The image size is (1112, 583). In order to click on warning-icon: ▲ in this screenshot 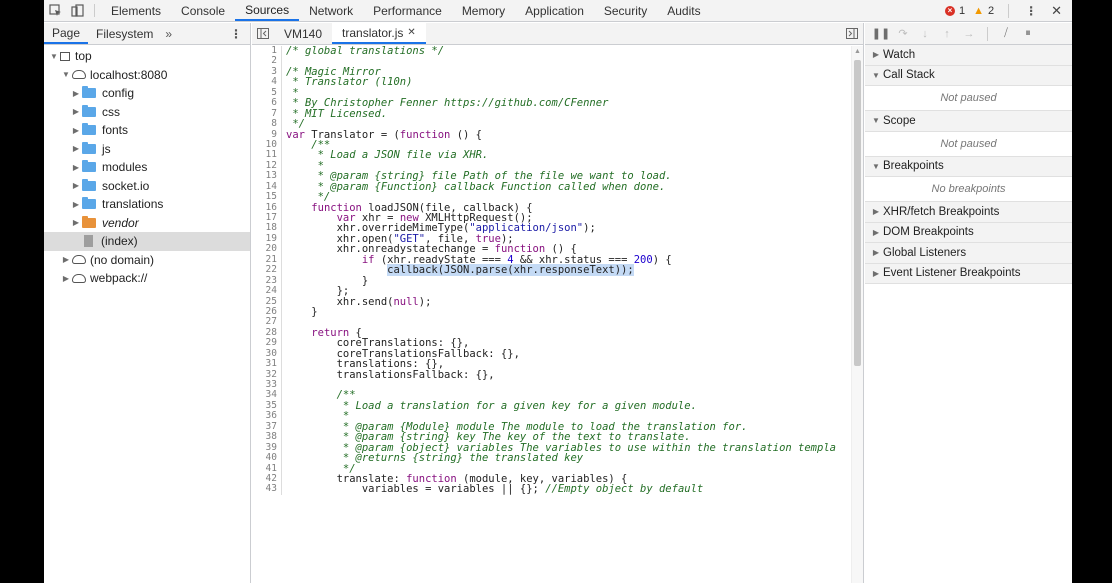, I will do `click(978, 11)`.